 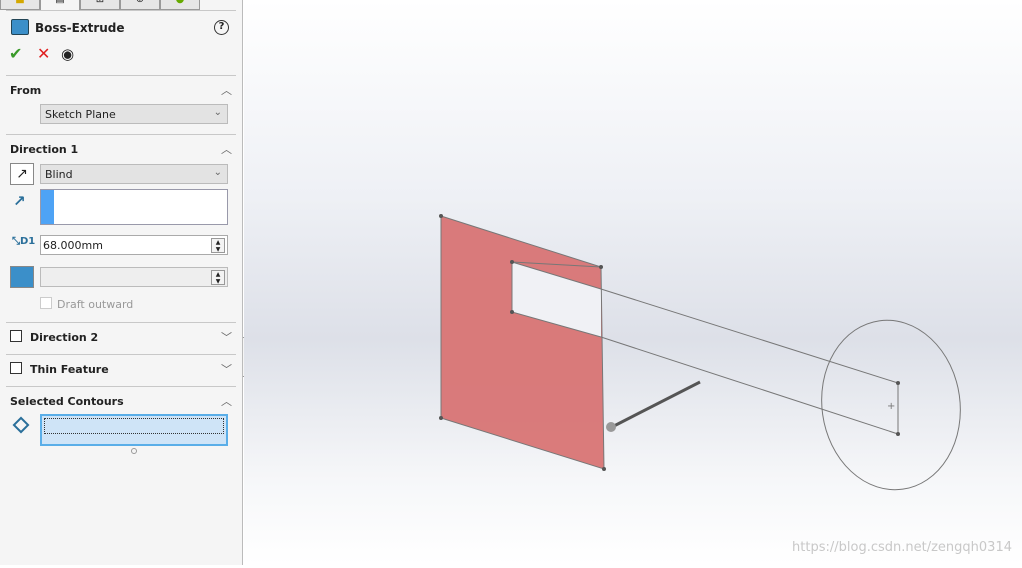 What do you see at coordinates (134, 430) in the screenshot?
I see `selected-contours-list` at bounding box center [134, 430].